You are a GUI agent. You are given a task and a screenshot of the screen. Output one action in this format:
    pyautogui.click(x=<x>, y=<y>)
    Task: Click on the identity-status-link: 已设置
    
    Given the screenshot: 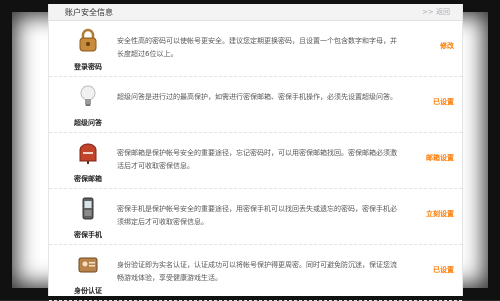 What is the action you would take?
    pyautogui.click(x=443, y=270)
    